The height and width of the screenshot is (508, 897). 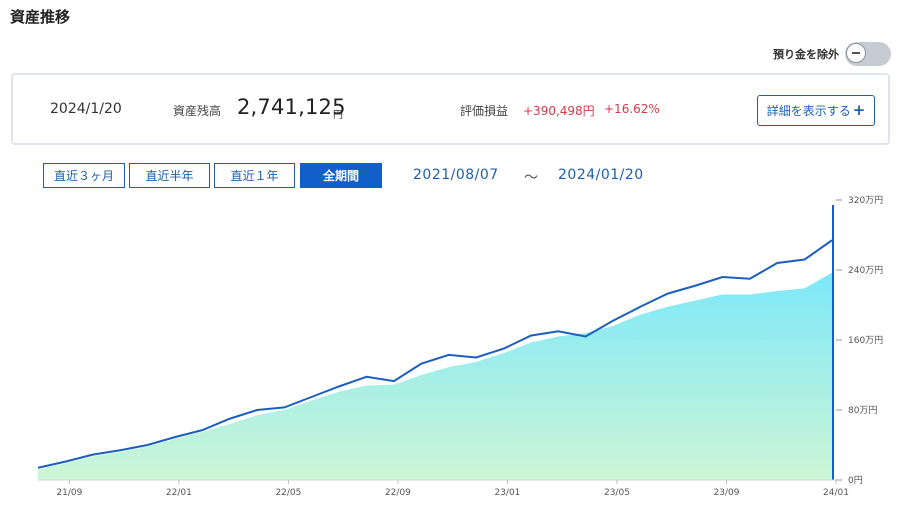 What do you see at coordinates (559, 111) in the screenshot?
I see `profit-loss-value: +390,498円` at bounding box center [559, 111].